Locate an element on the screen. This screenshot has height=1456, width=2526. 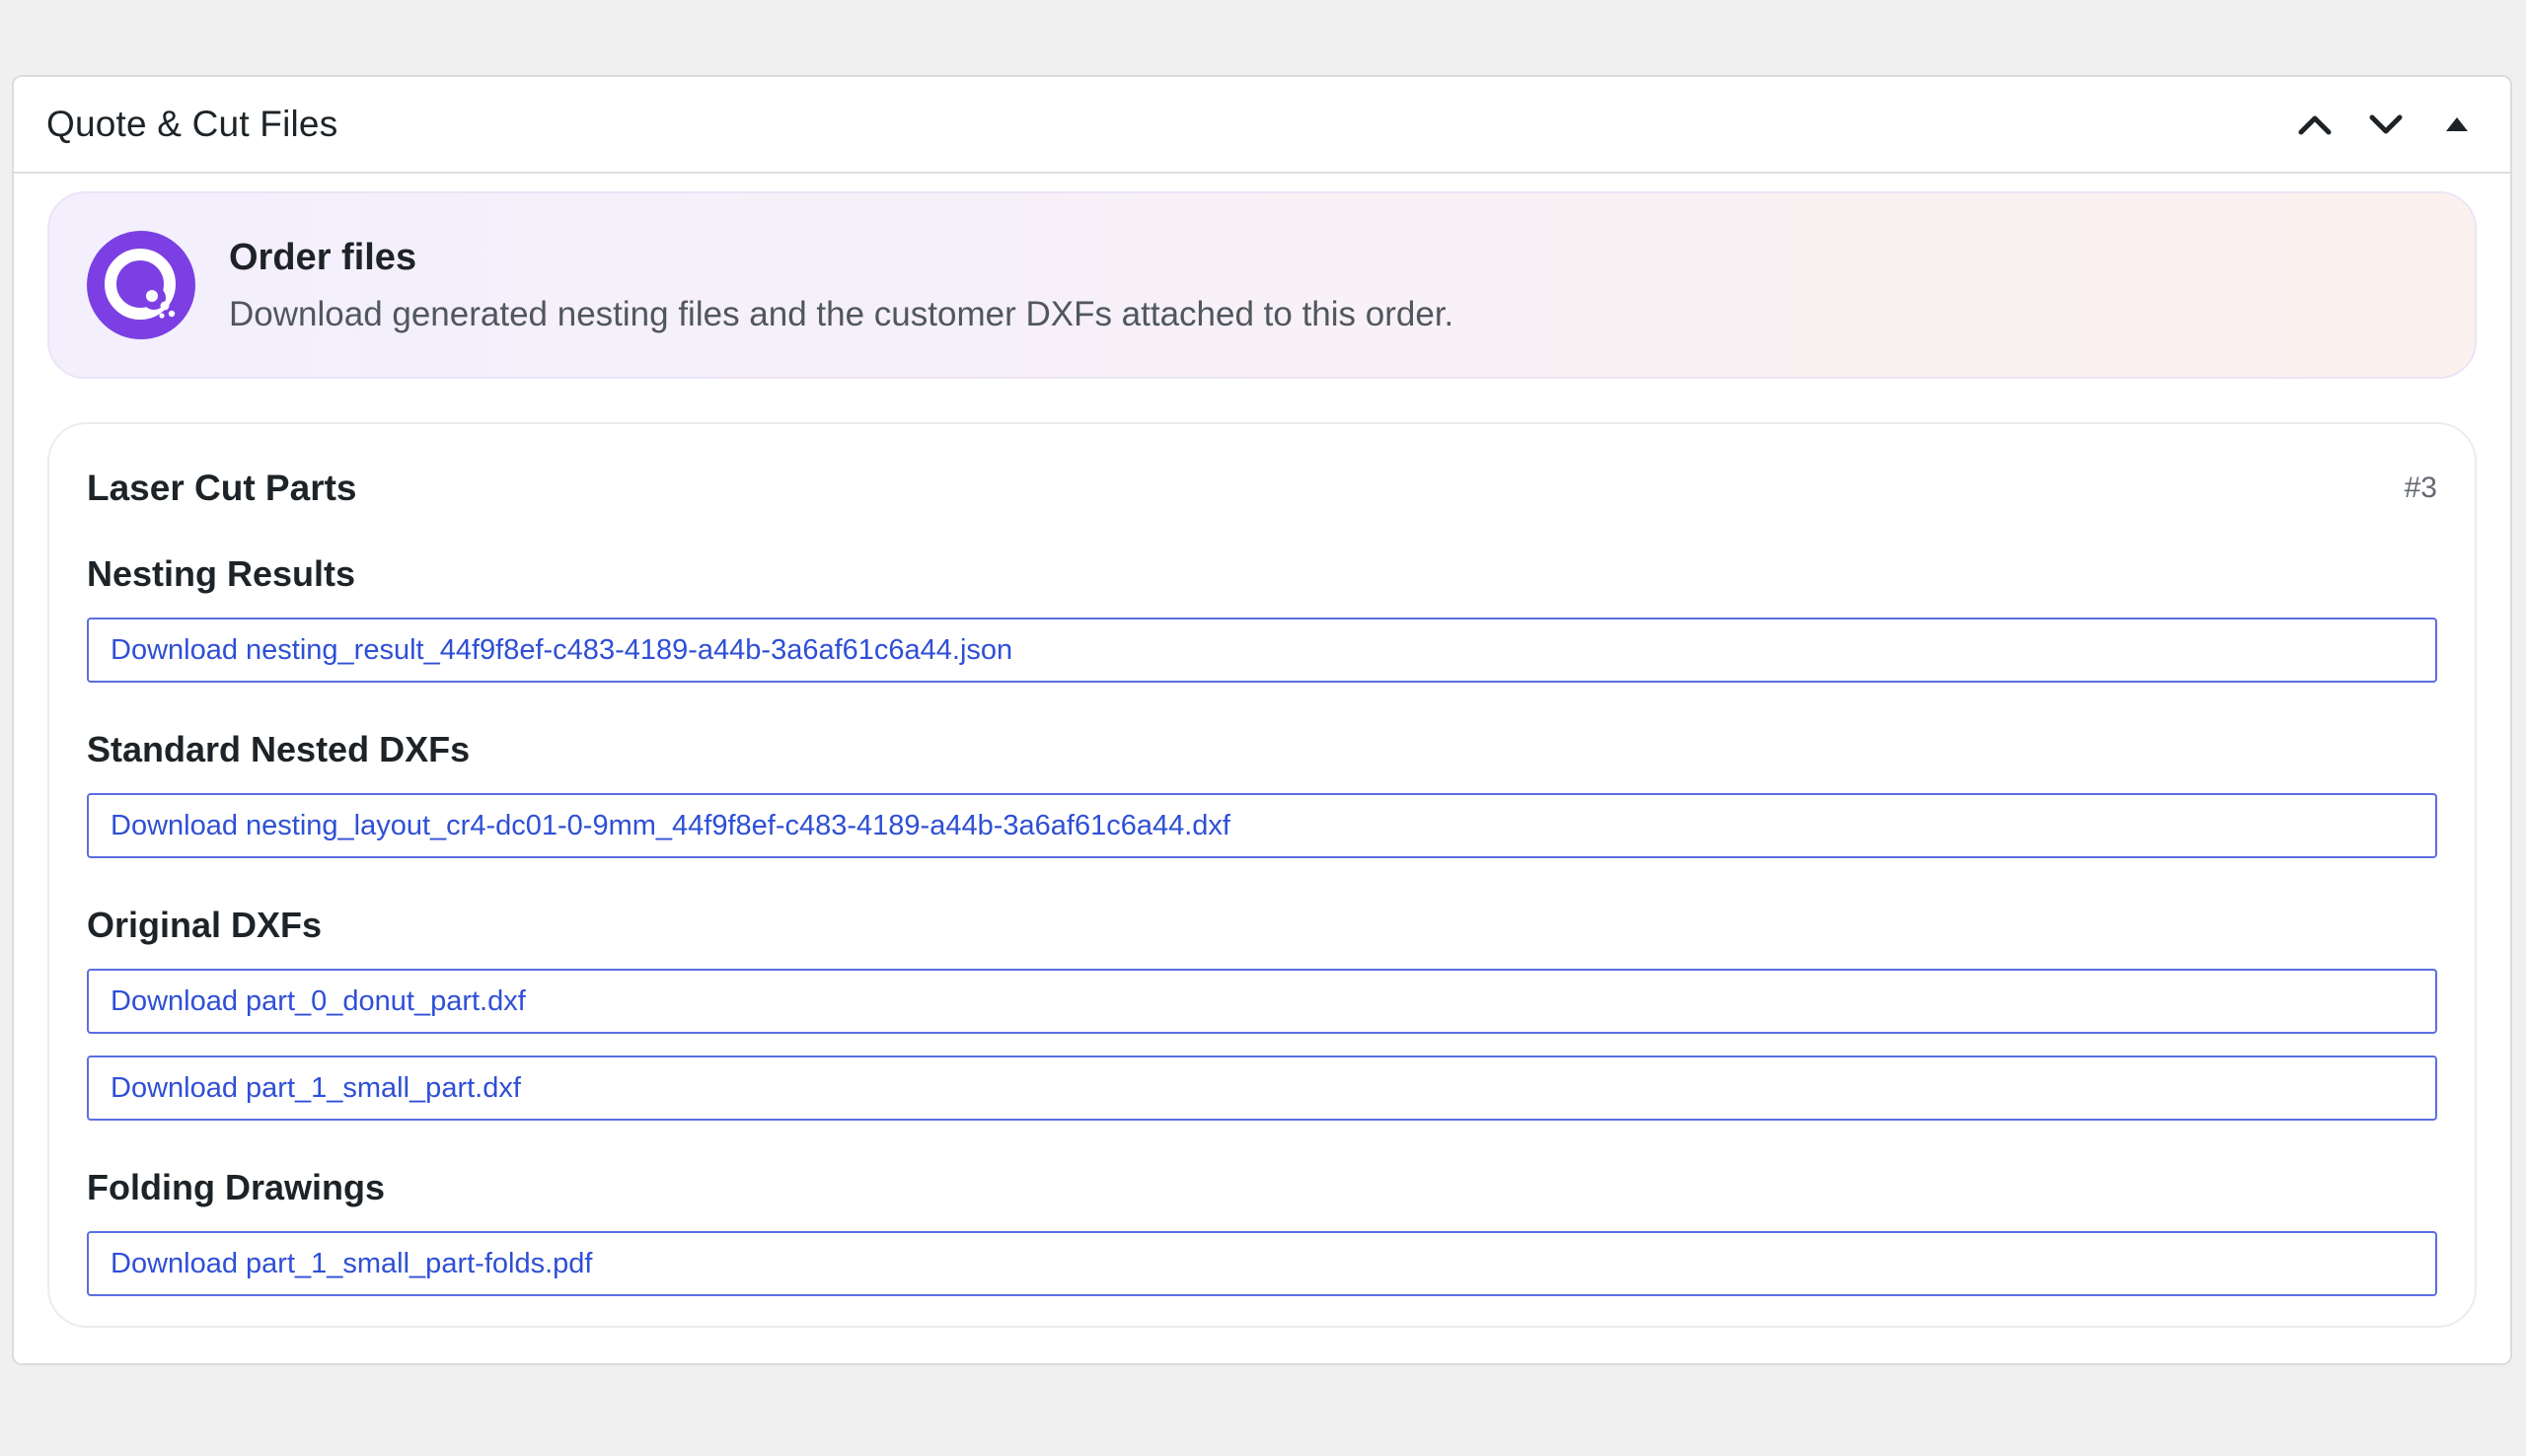
chevron-up-icon is located at coordinates (2315, 125).